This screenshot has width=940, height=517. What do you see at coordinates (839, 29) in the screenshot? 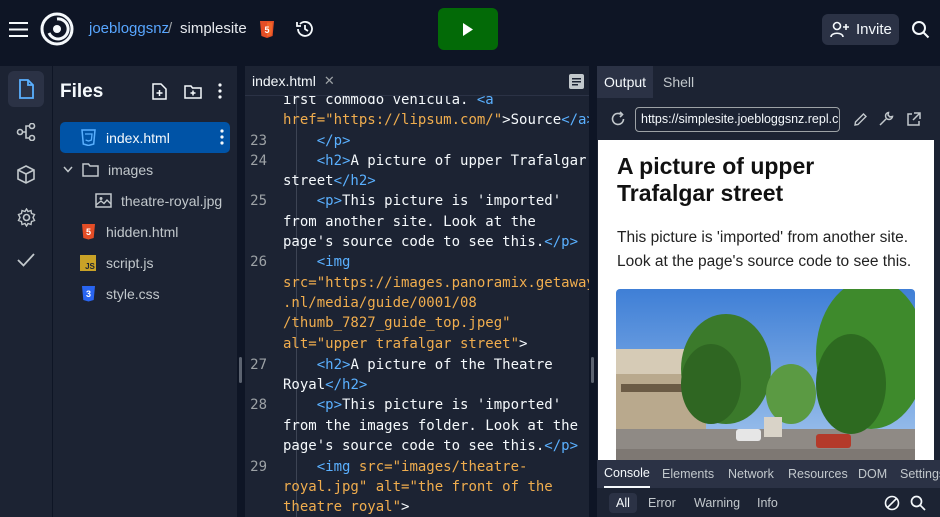
I see `add-user-icon` at bounding box center [839, 29].